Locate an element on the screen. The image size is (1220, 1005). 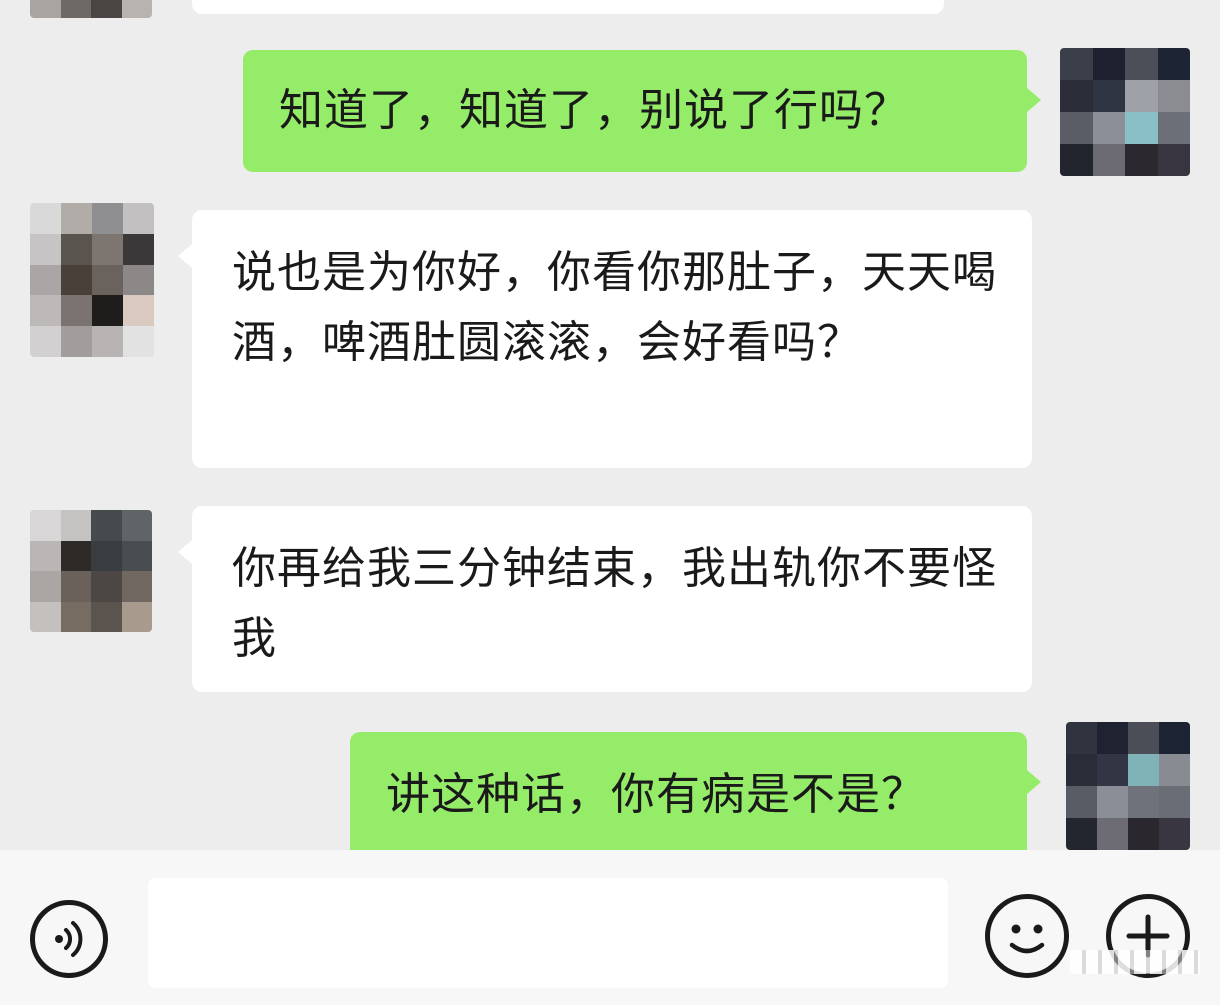
message-text: 说也是为你好，你看你那肚子，天天喝酒，啤酒肚圆滚滚，会好看吗？ is located at coordinates (614, 307).